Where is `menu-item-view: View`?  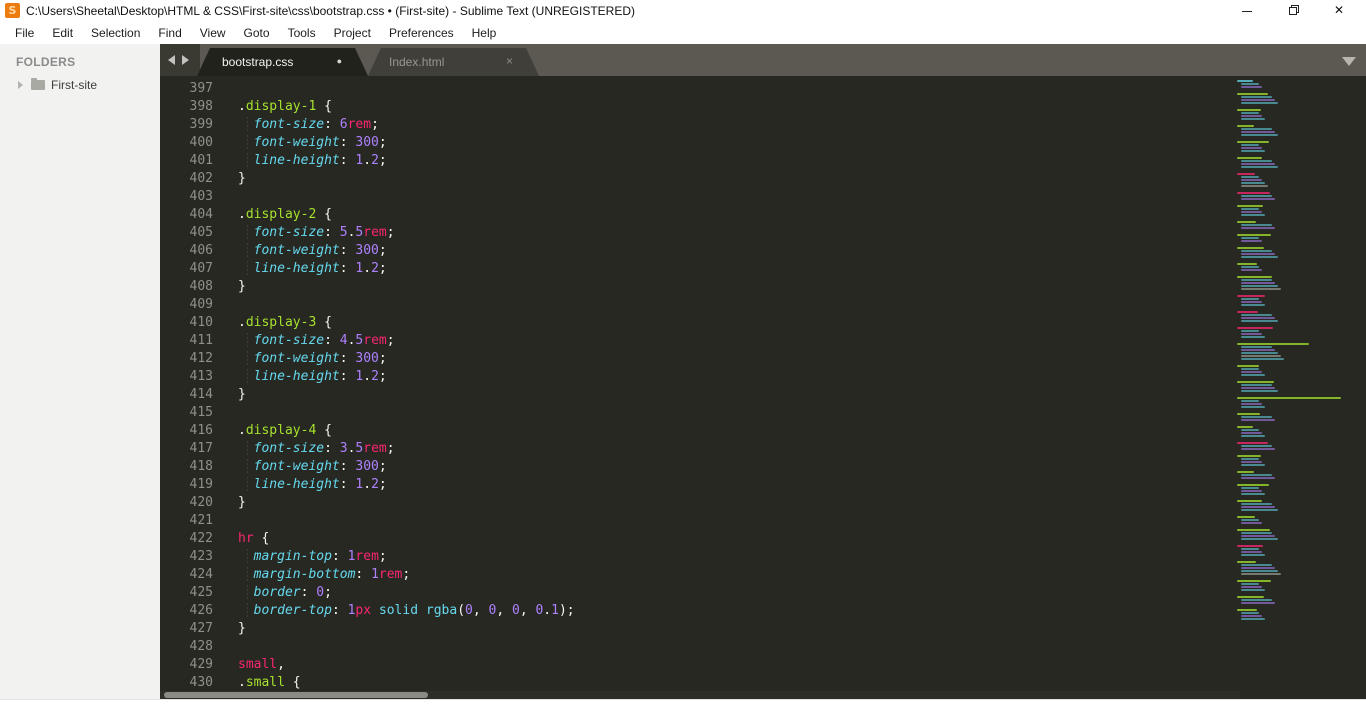 menu-item-view: View is located at coordinates (213, 33).